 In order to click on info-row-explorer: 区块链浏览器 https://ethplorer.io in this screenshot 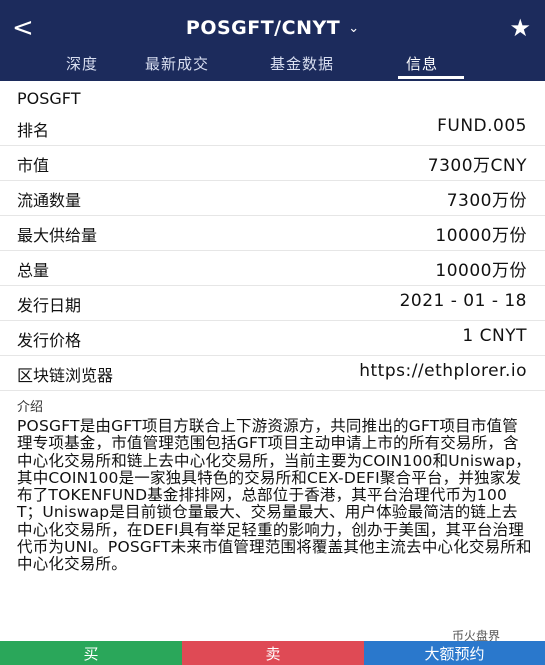, I will do `click(272, 373)`.